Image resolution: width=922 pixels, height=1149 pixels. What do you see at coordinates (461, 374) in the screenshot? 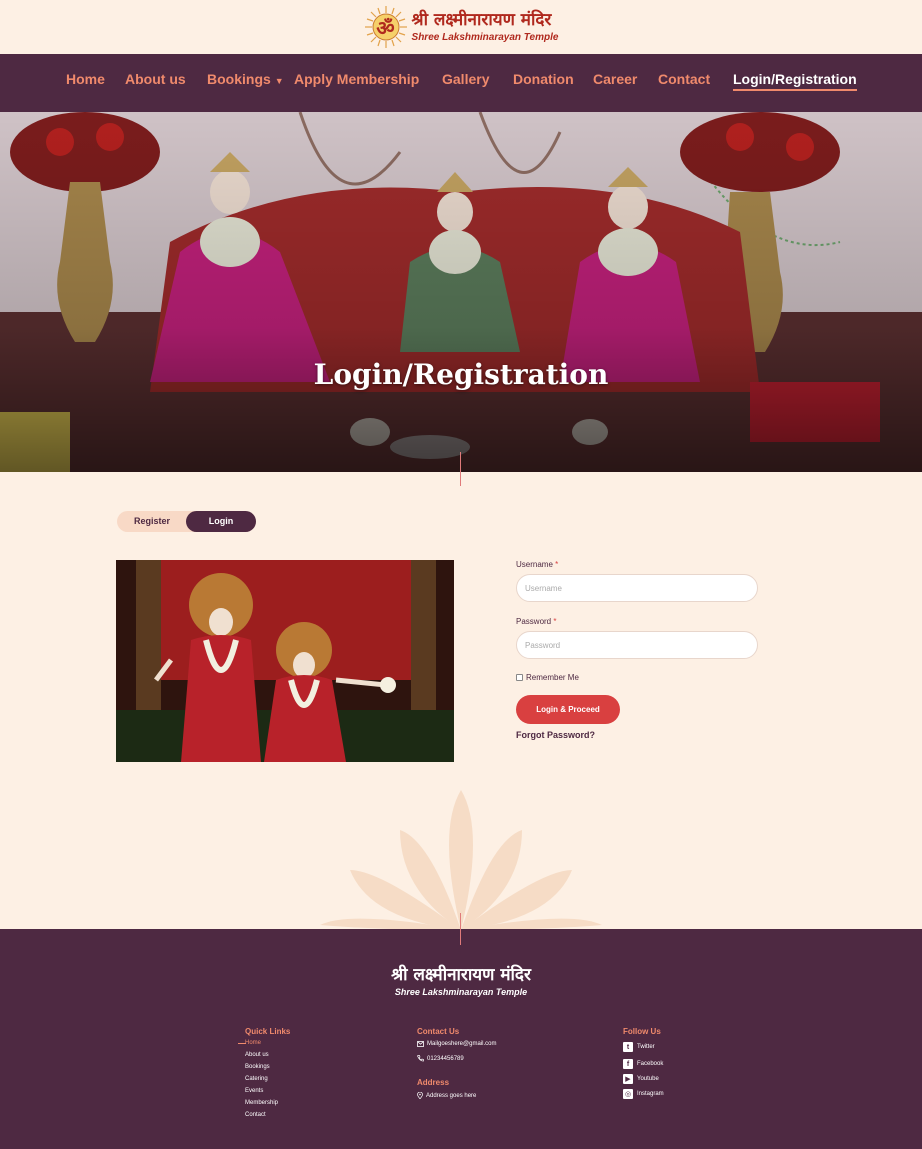
I see `page-title: Login/Registration` at bounding box center [461, 374].